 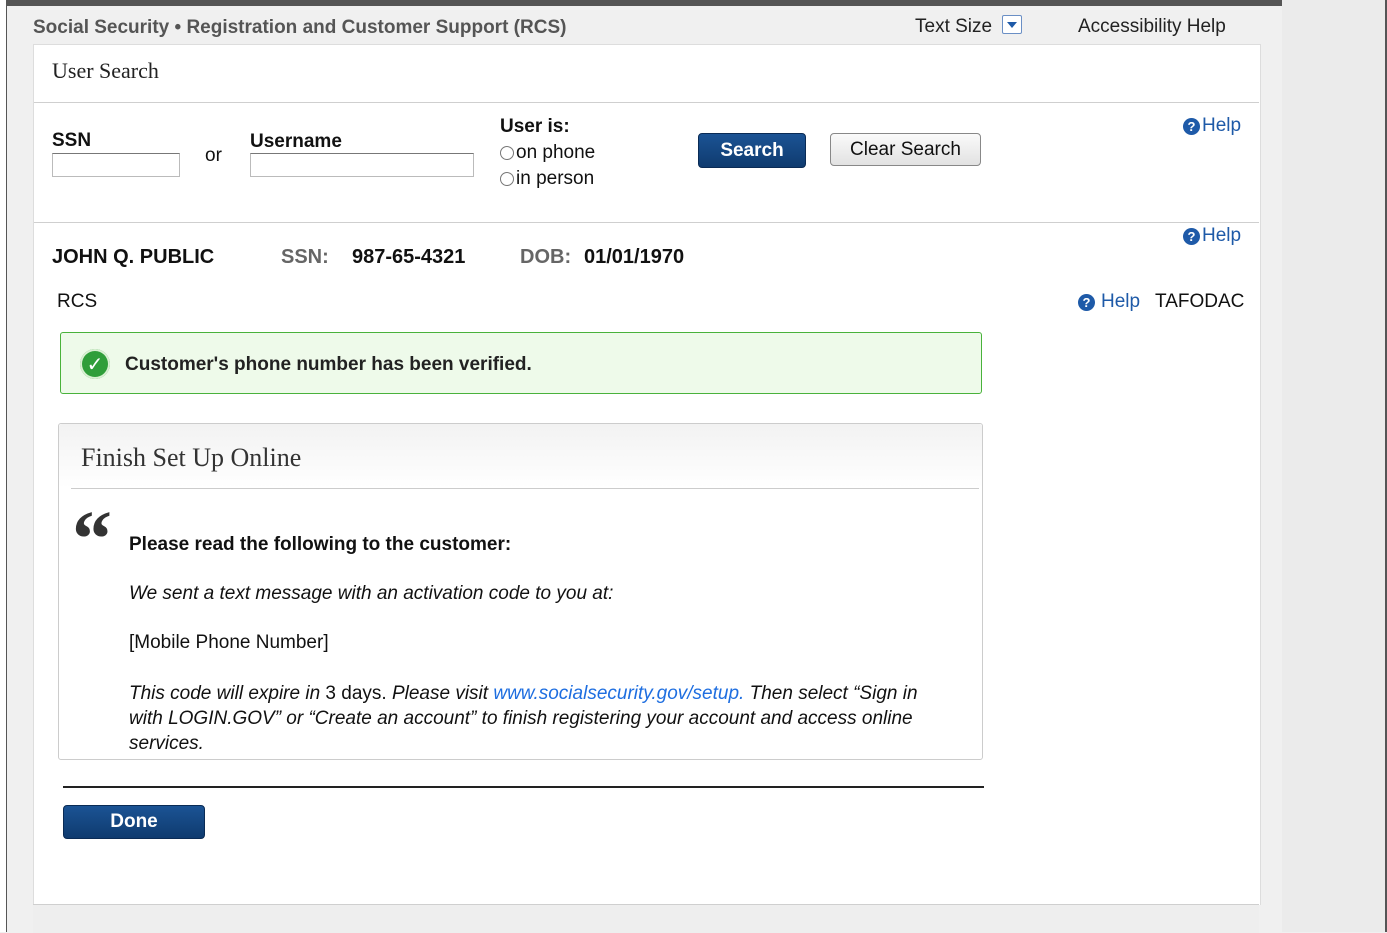 What do you see at coordinates (1012, 24) in the screenshot?
I see `chevron-down-icon` at bounding box center [1012, 24].